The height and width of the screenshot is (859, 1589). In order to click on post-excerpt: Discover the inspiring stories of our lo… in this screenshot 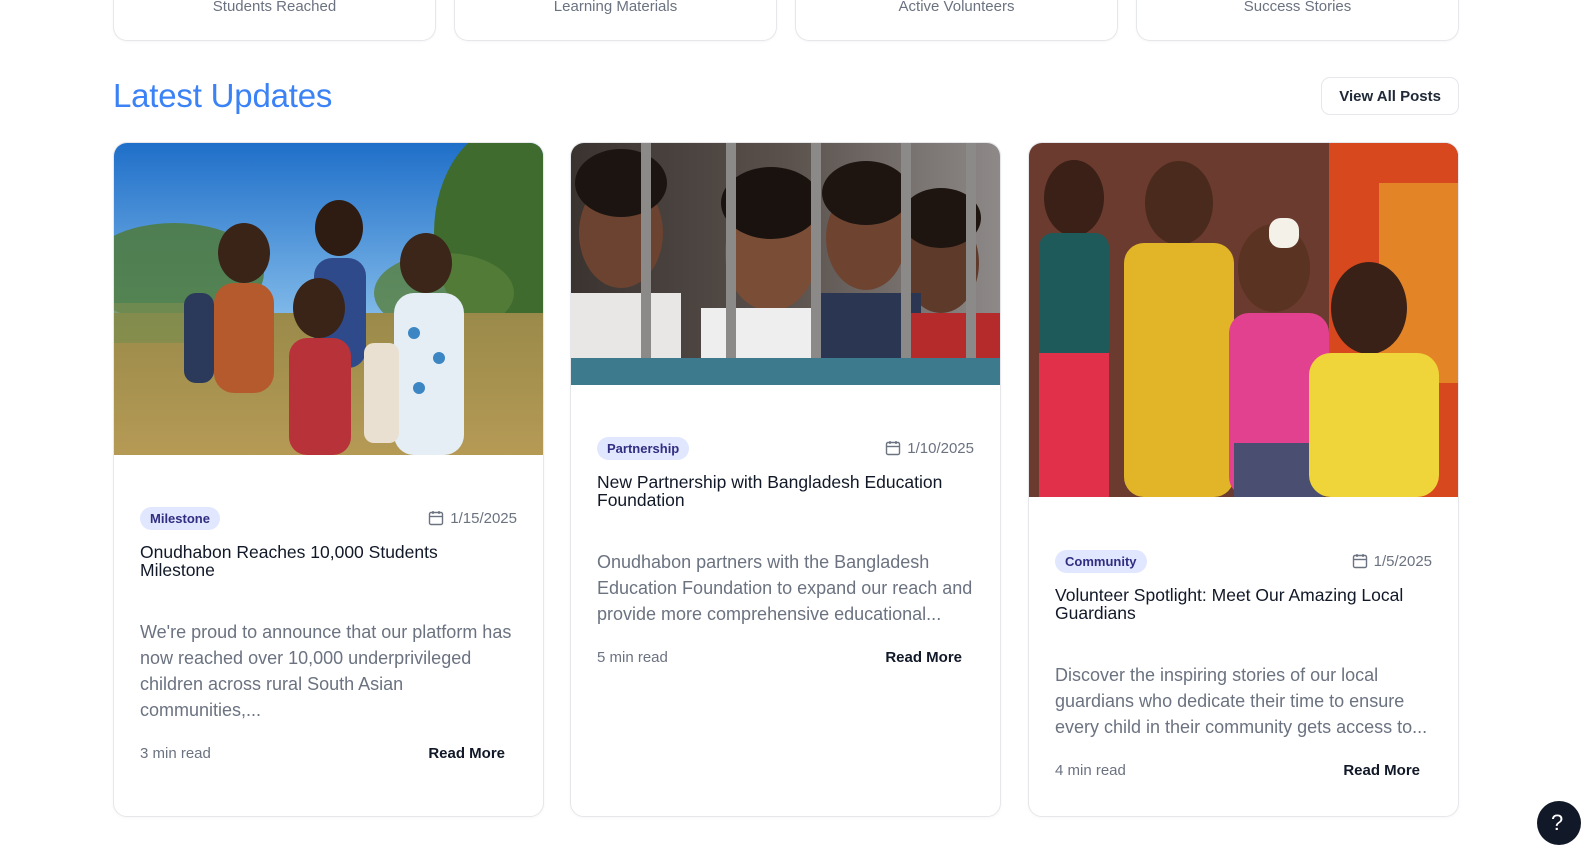, I will do `click(1241, 701)`.